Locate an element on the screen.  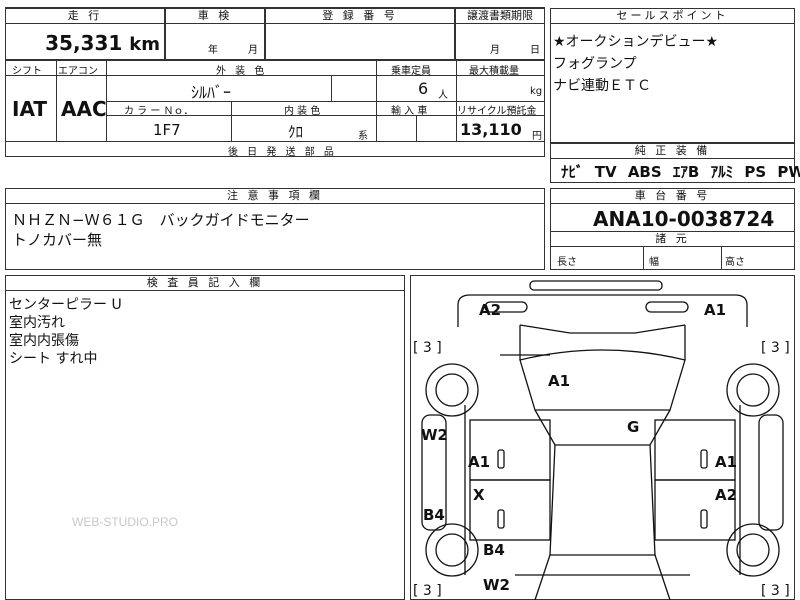
registration-box: 登 録 番 号 is located at coordinates (360, 34).